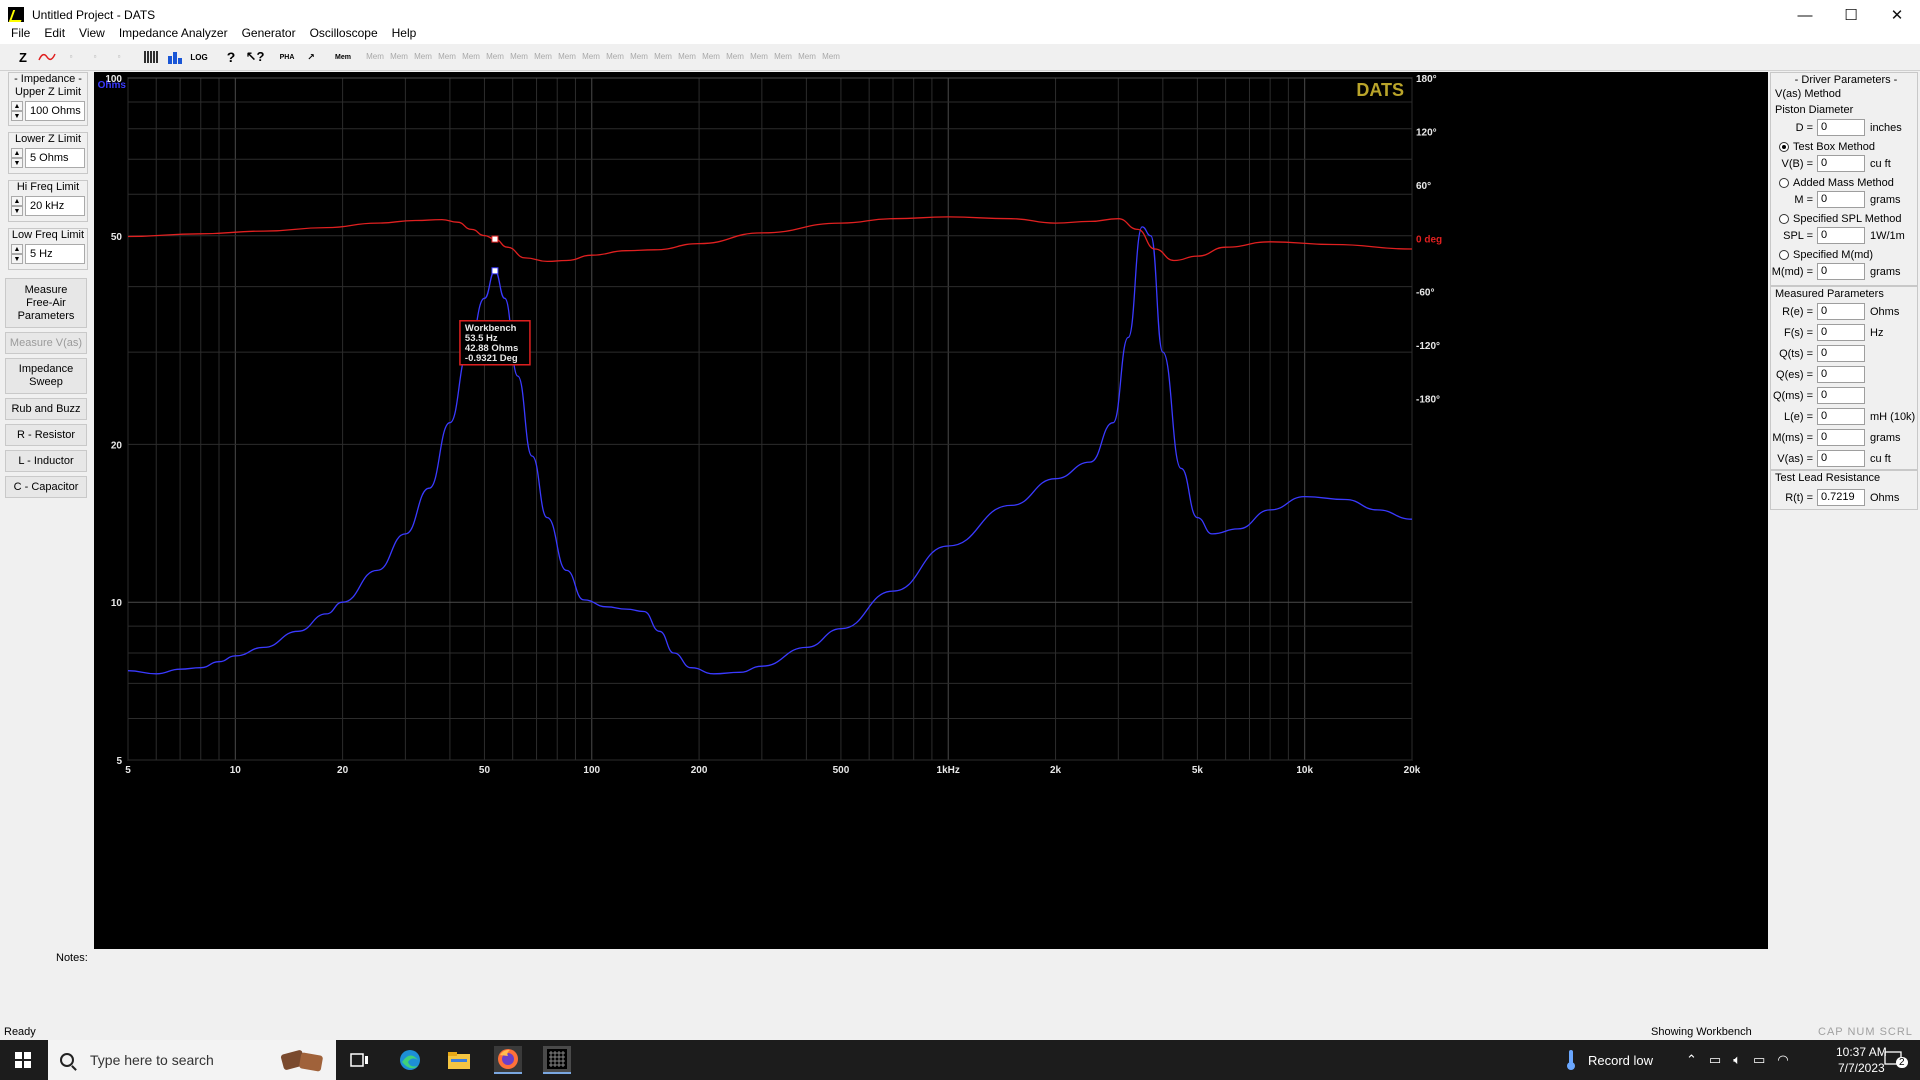 Image resolution: width=1920 pixels, height=1080 pixels. I want to click on clock-time: 10:37 AM, so click(1861, 1052).